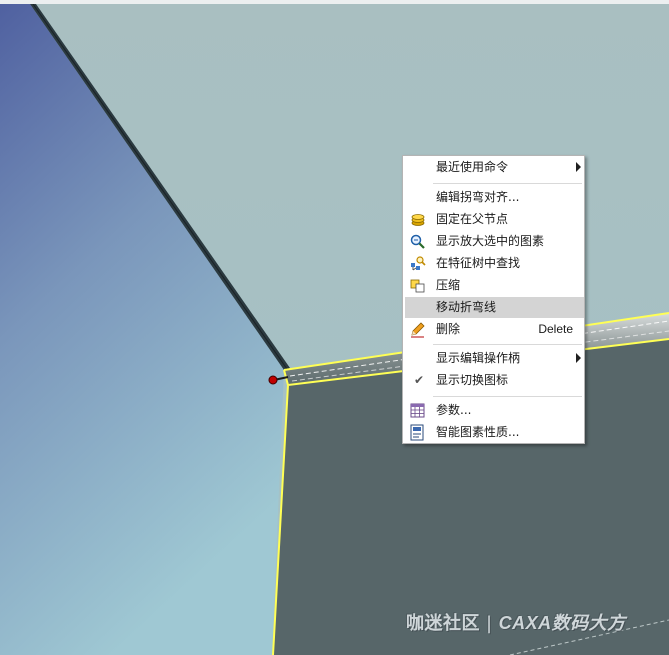  Describe the element at coordinates (478, 263) in the screenshot. I see `menu-item-label: 在特征树中查找` at that location.